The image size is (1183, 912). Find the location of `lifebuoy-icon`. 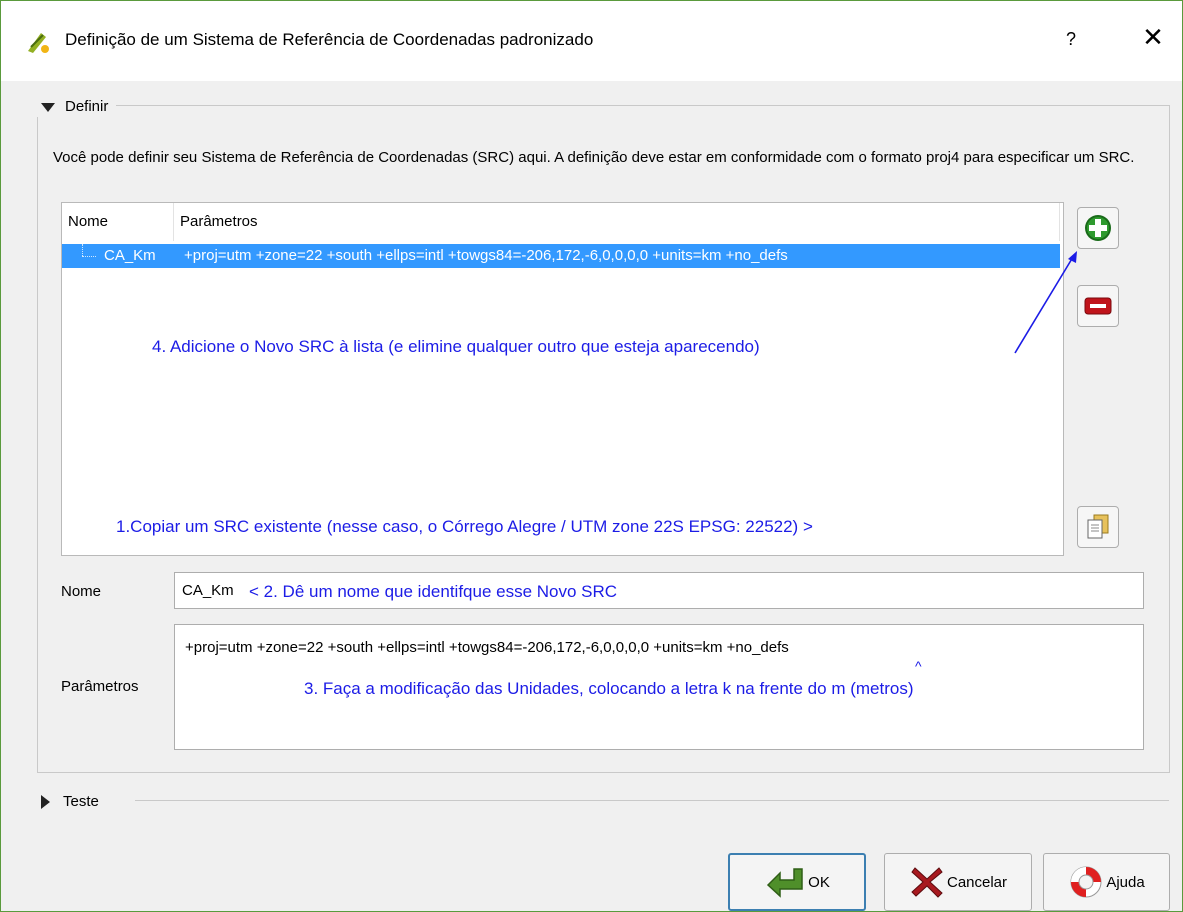

lifebuoy-icon is located at coordinates (1086, 882).